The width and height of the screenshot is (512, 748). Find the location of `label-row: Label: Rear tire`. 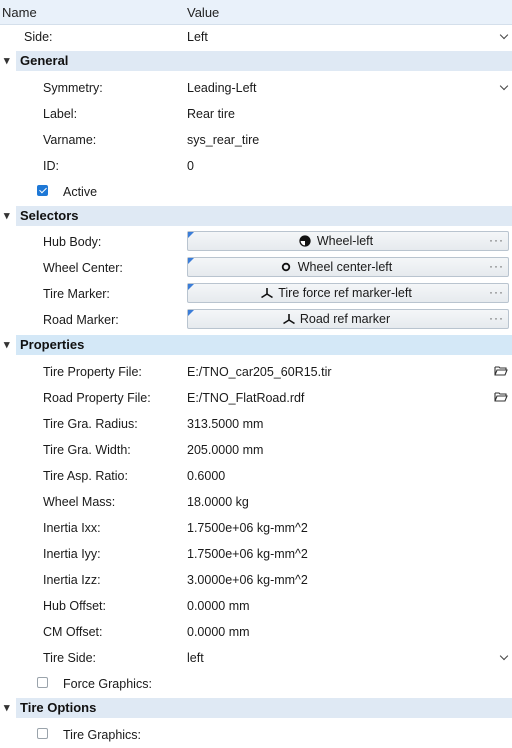

label-row: Label: Rear tire is located at coordinates (256, 114).